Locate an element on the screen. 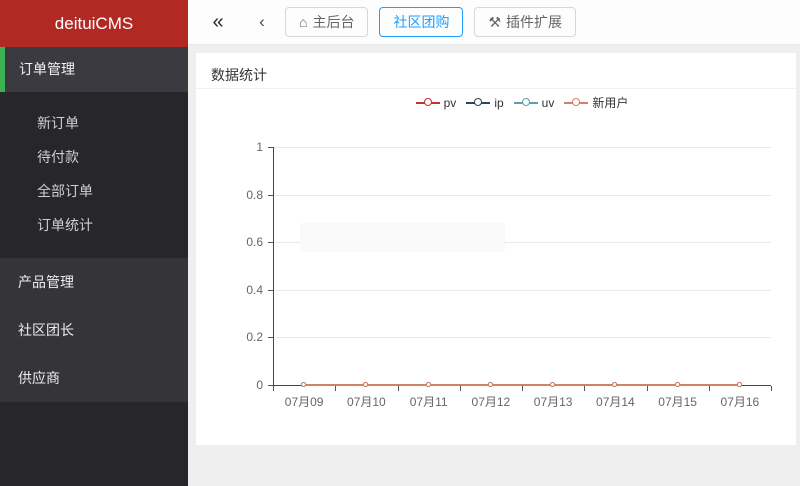 Image resolution: width=800 pixels, height=486 pixels. collapse-sidebar-icon: « is located at coordinates (218, 22).